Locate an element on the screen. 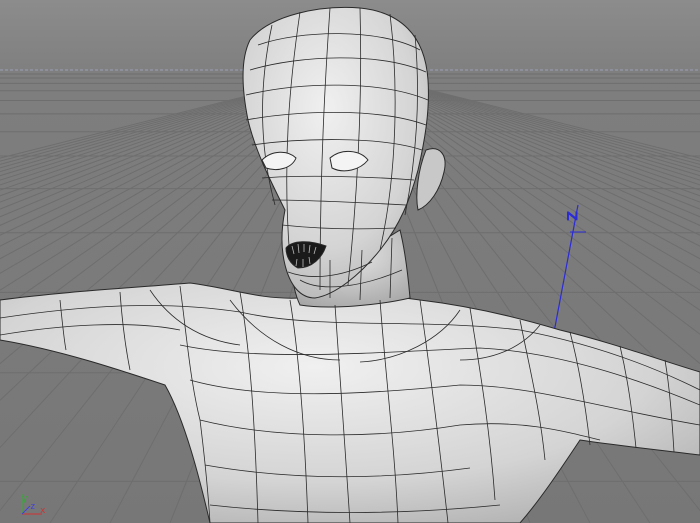 The width and height of the screenshot is (700, 523). gizmo-y-label: y is located at coordinates (25, 499).